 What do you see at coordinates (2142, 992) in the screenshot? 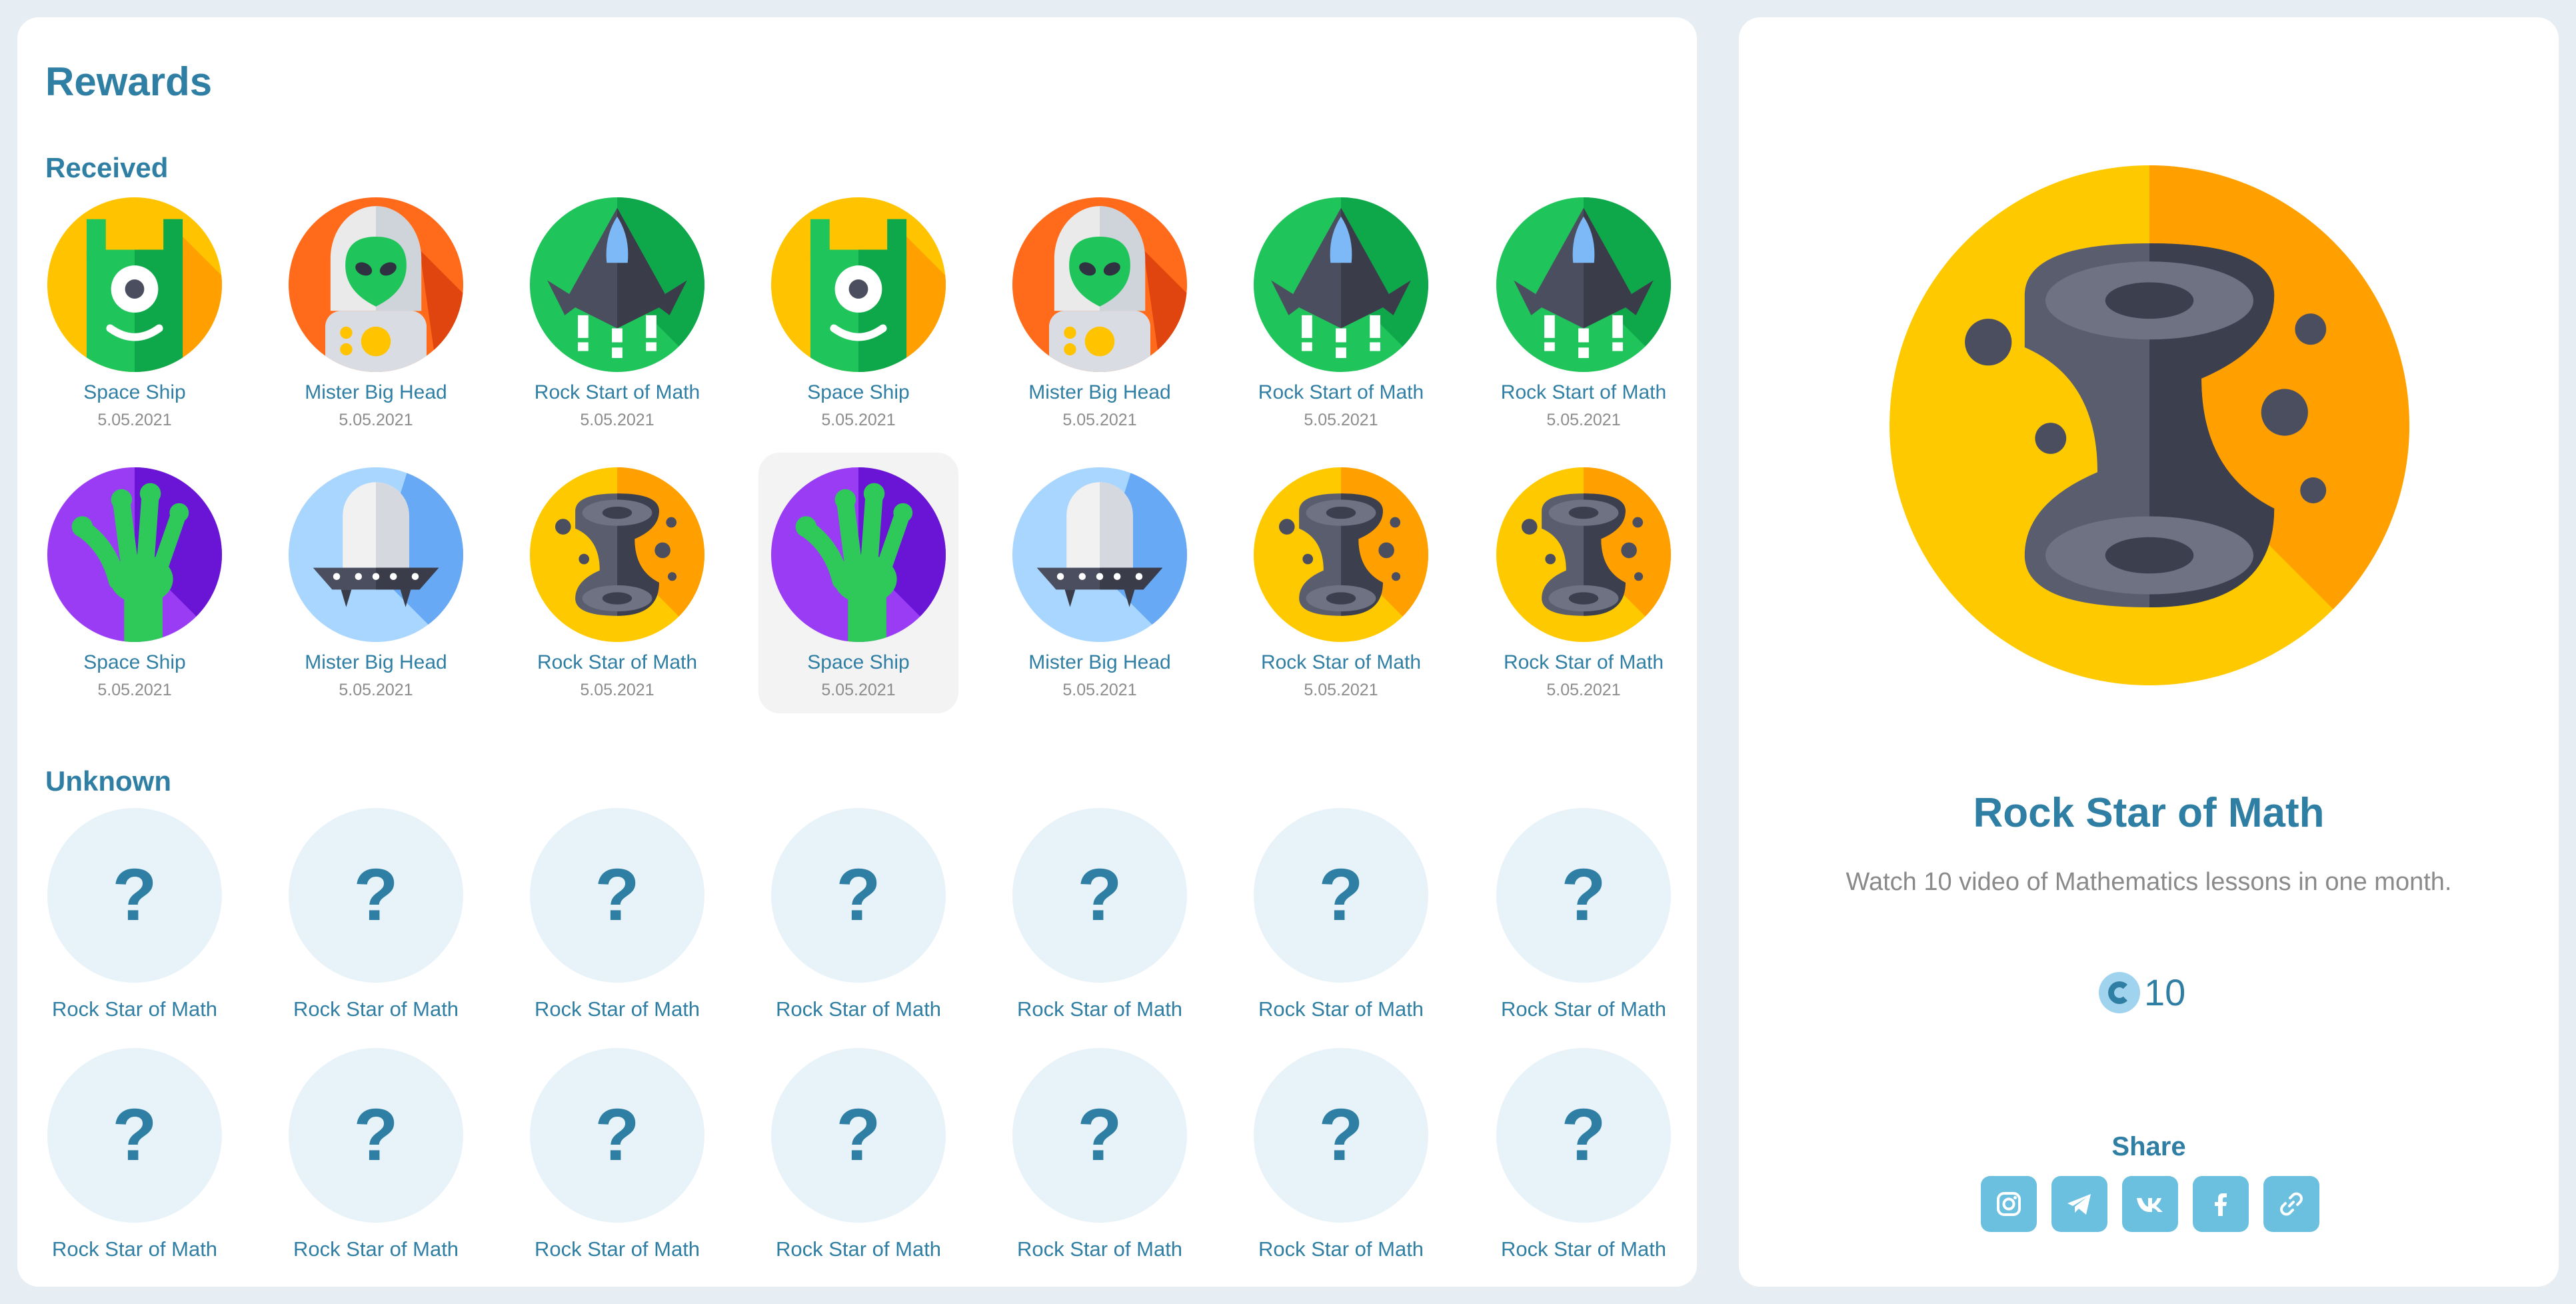
I see `points-badge: 10` at bounding box center [2142, 992].